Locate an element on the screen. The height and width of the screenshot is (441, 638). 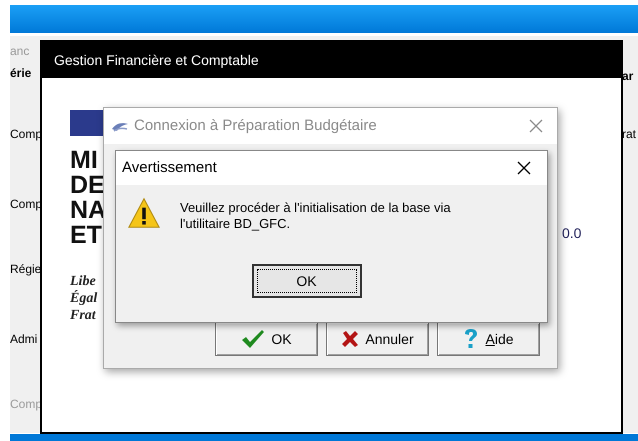
list-item: rat is located at coordinates (629, 134).